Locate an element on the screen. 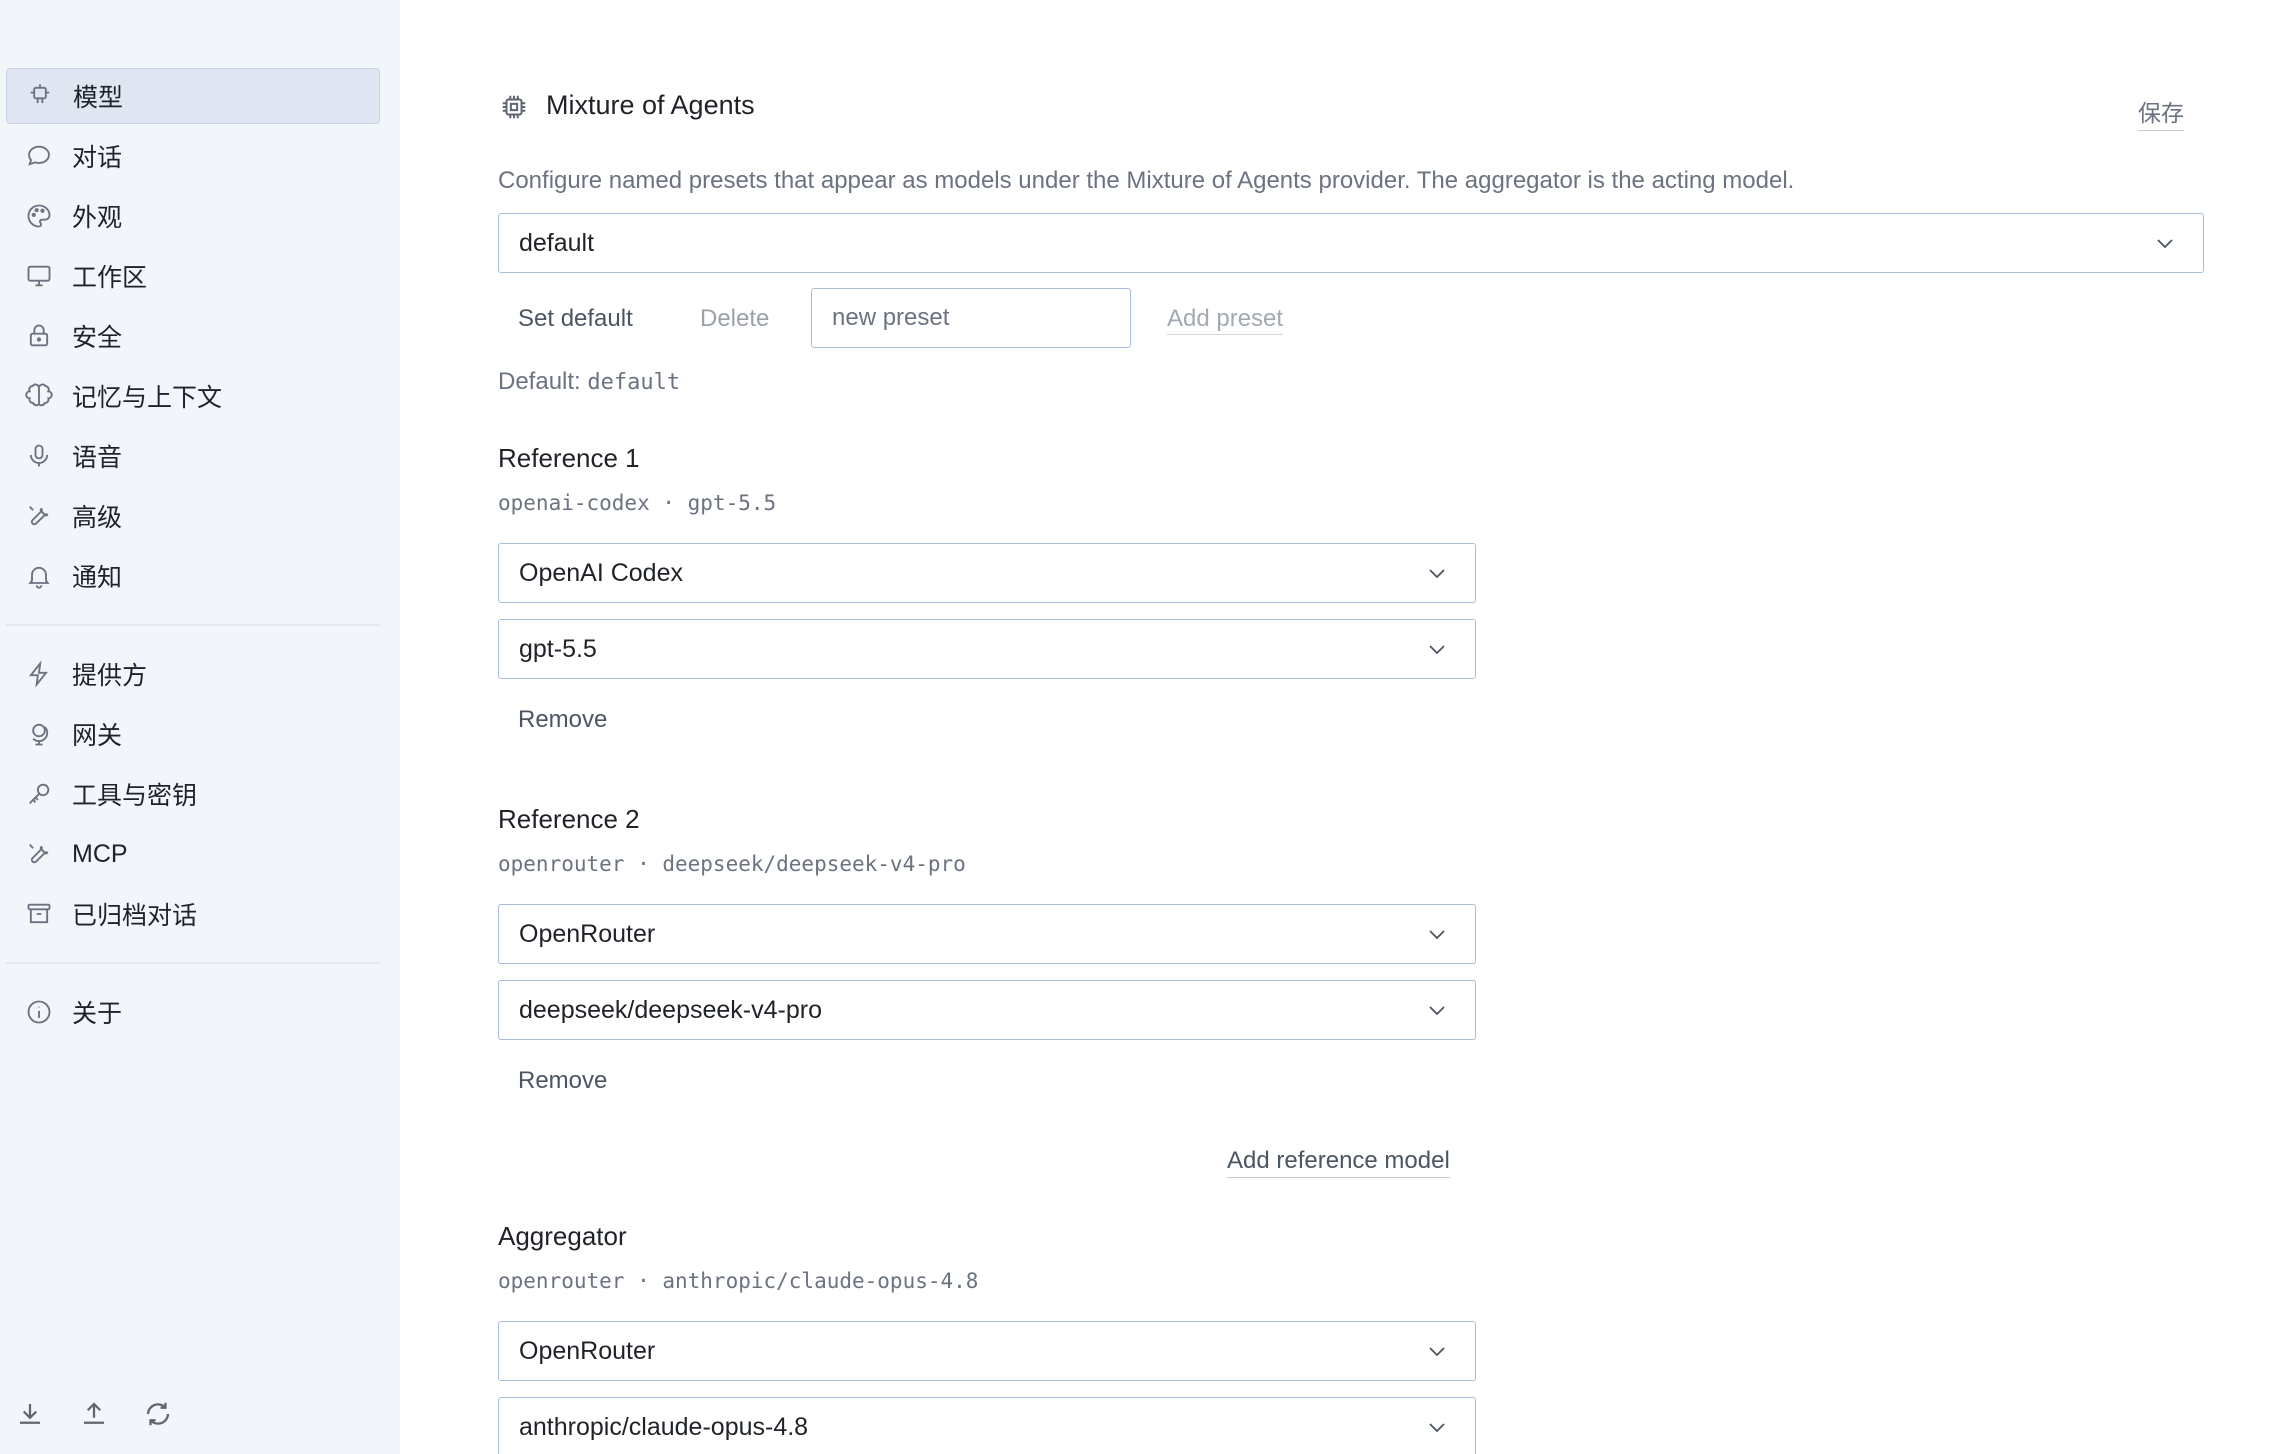  lightning-icon is located at coordinates (39, 674).